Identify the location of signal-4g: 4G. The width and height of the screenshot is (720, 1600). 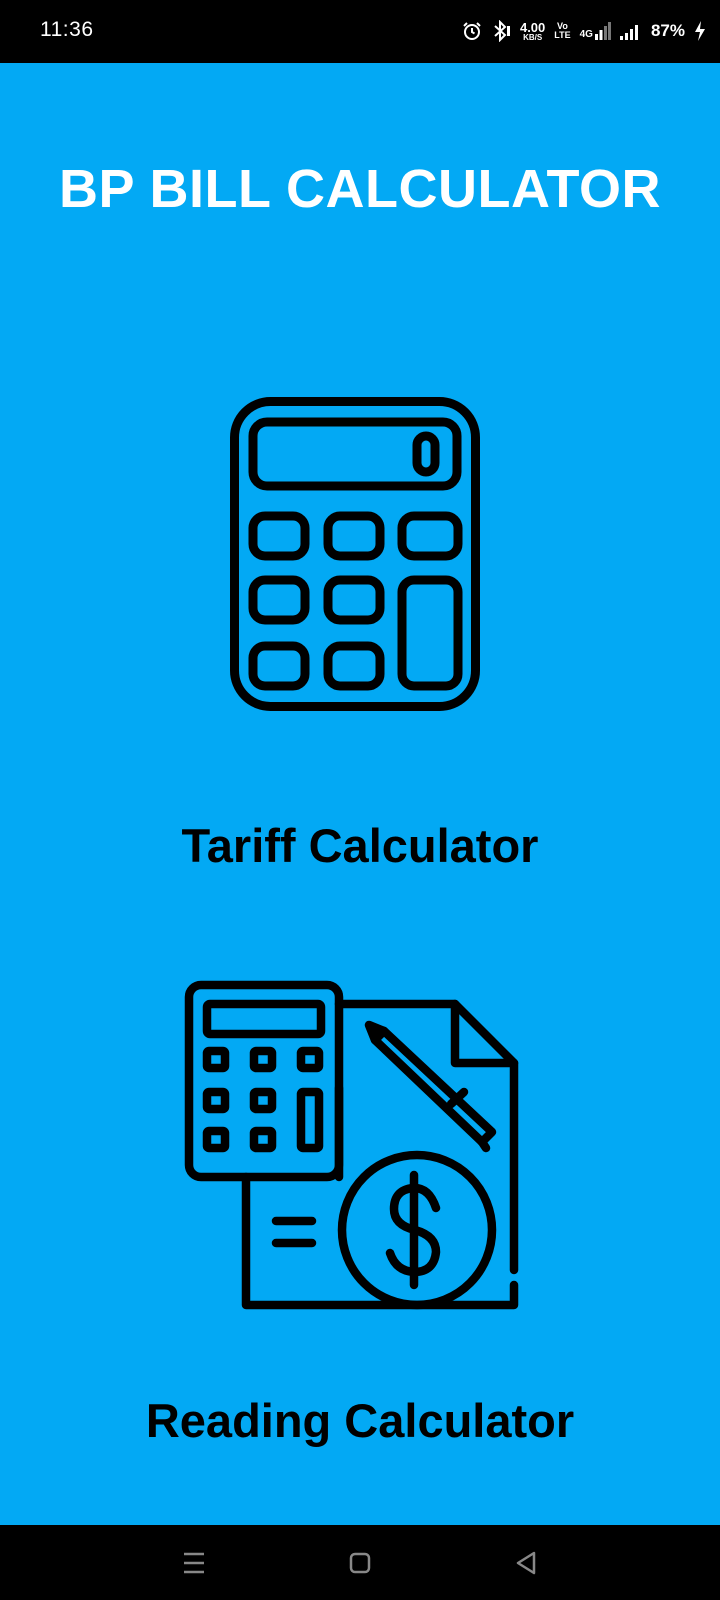
(595, 31).